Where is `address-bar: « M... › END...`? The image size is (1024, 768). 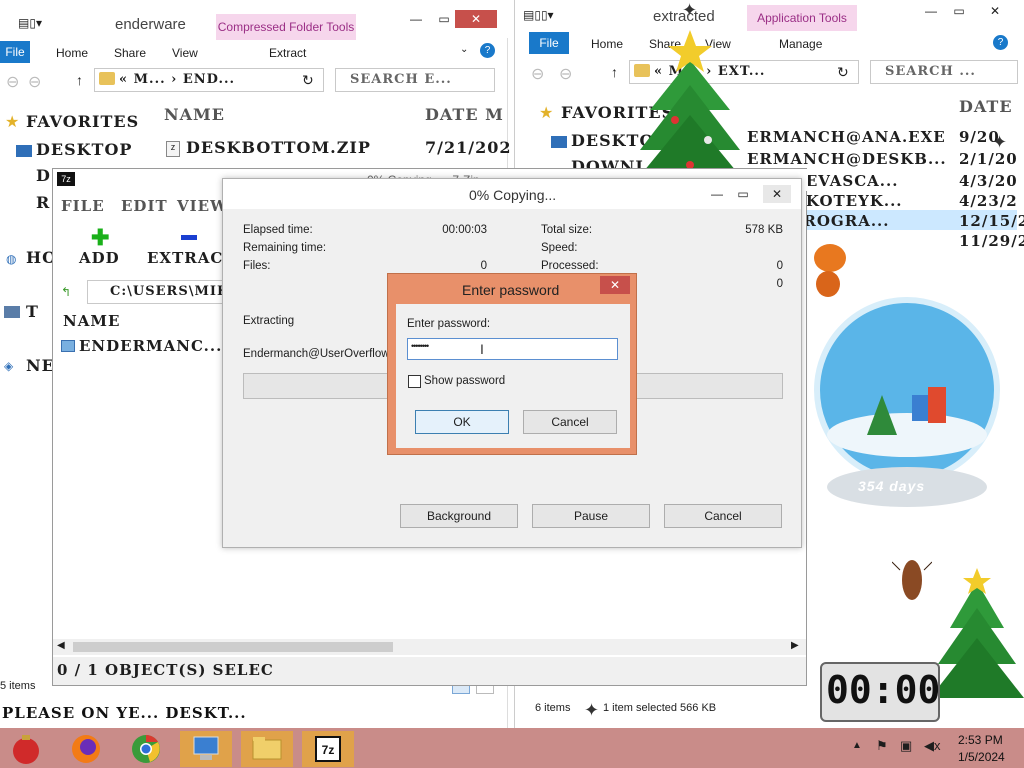
address-bar: « M... › END... is located at coordinates (209, 80).